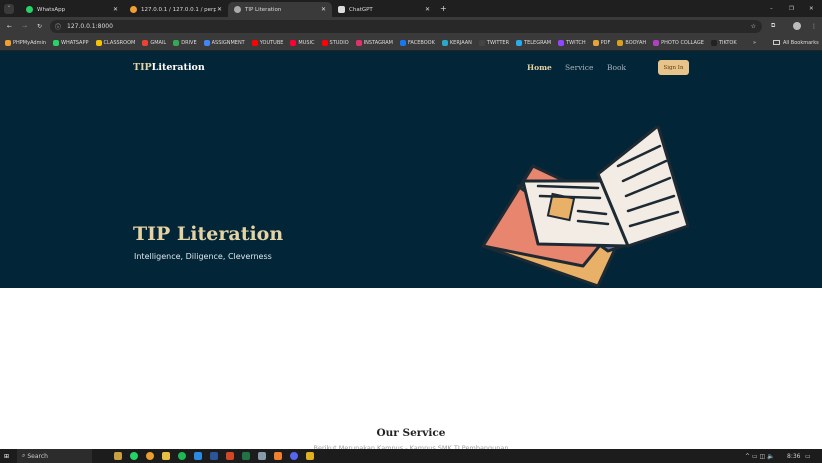  Describe the element at coordinates (411, 456) in the screenshot. I see `taskbar: ⊞ ⌕ Search ^ ▭ ◫ 🔈 8:36 ▭` at that location.